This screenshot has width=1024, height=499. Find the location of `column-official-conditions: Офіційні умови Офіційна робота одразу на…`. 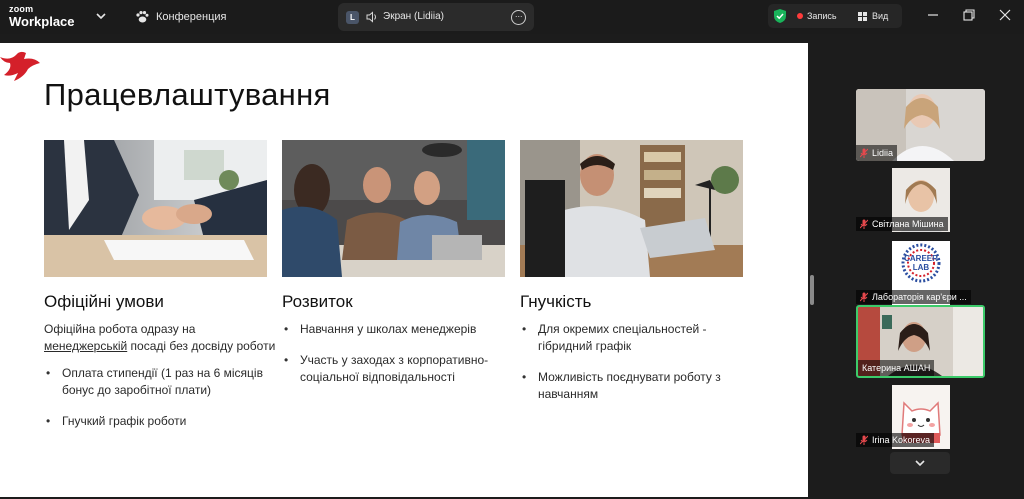

column-official-conditions: Офіційні умови Офіційна робота одразу на… is located at coordinates (160, 368).